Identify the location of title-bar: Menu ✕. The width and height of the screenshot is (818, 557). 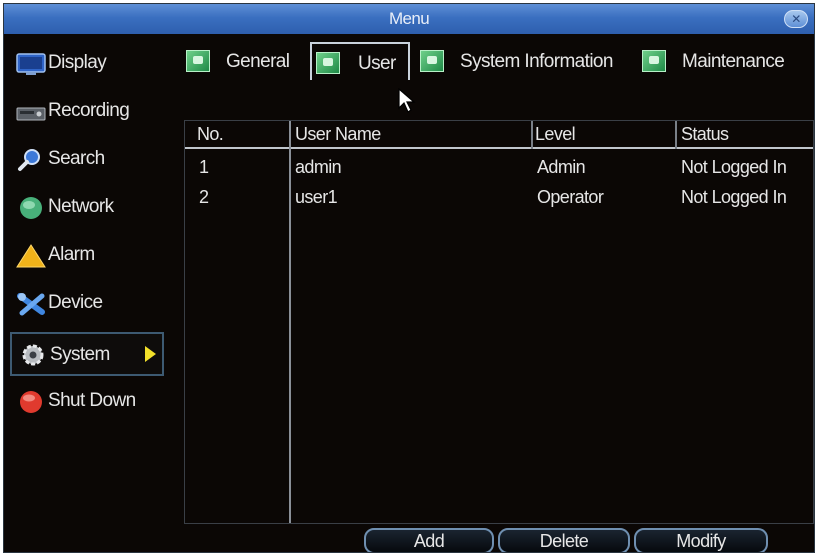
(409, 19).